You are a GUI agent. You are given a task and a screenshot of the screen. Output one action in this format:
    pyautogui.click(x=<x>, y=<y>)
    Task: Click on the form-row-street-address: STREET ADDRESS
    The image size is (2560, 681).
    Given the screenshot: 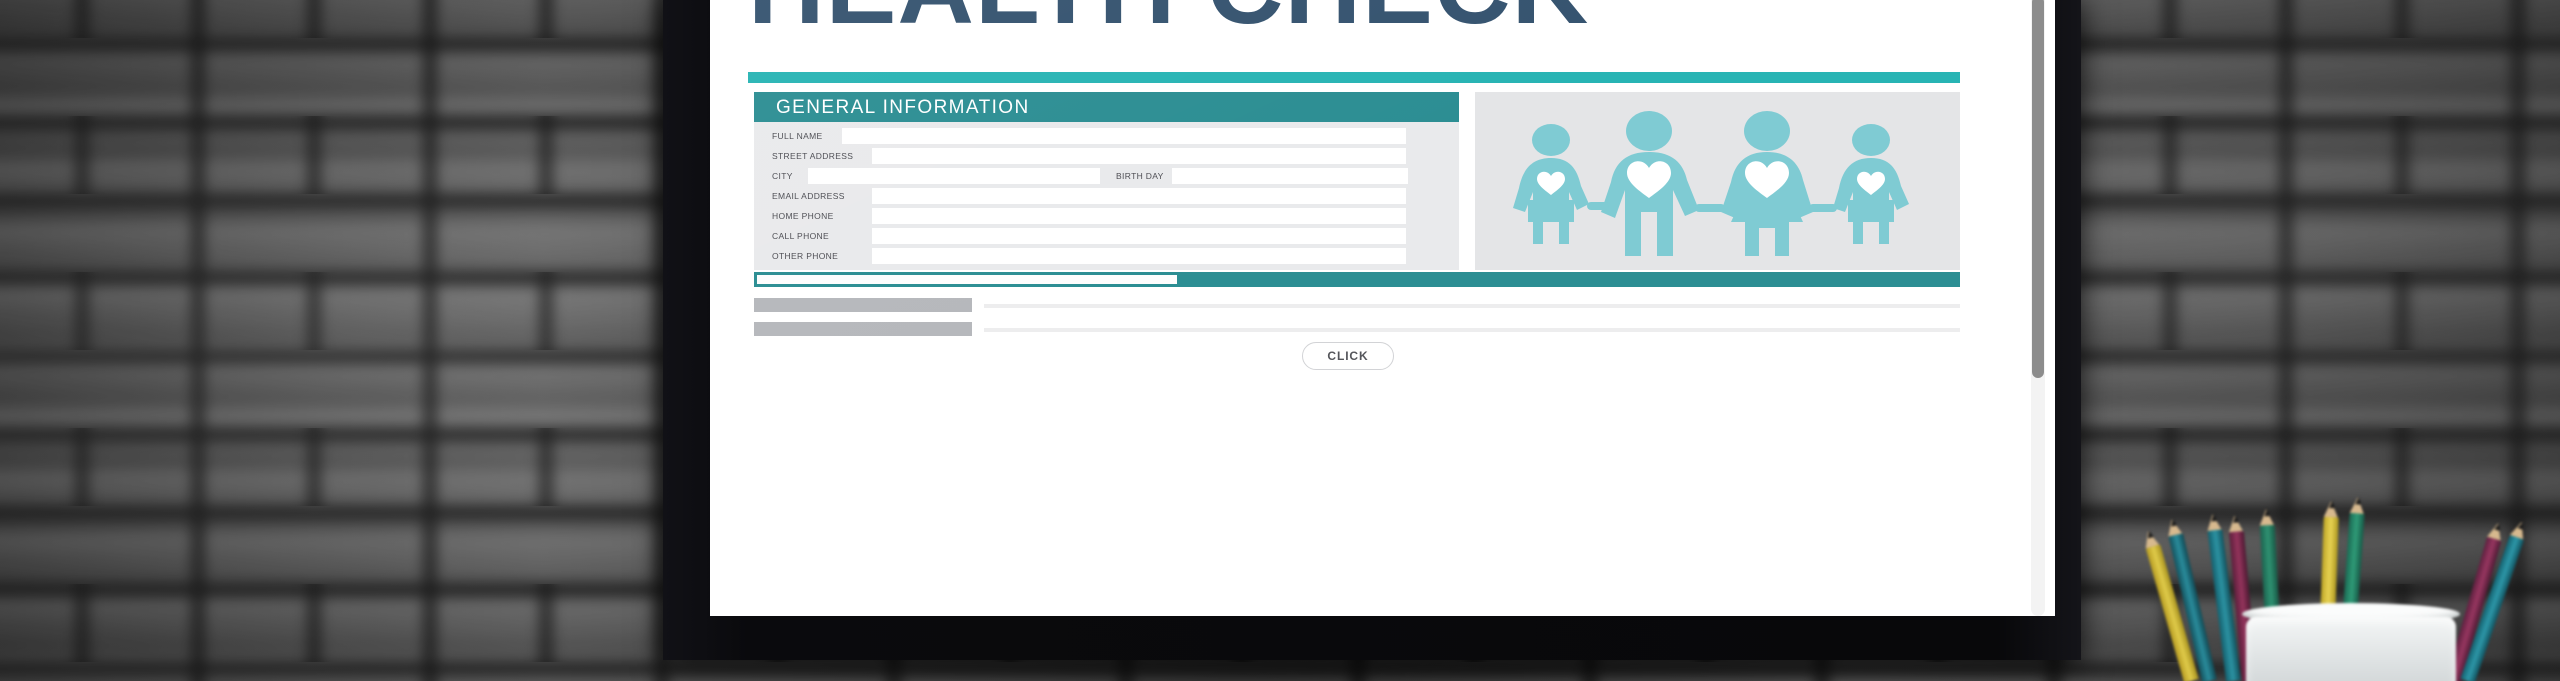 What is the action you would take?
    pyautogui.click(x=1106, y=156)
    